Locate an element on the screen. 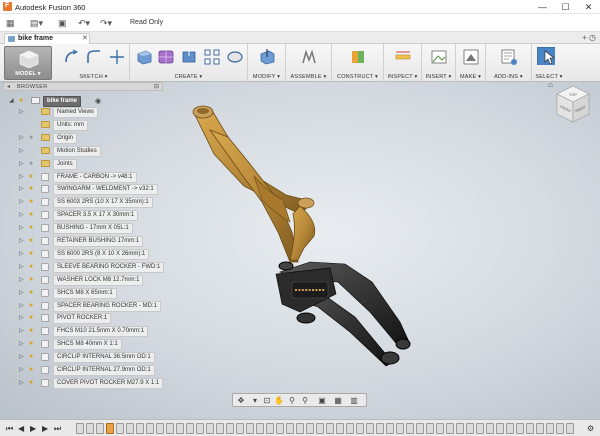  tree-item: ▷ ● BUSHING - 17mm X 05L:1 is located at coordinates (89, 229).